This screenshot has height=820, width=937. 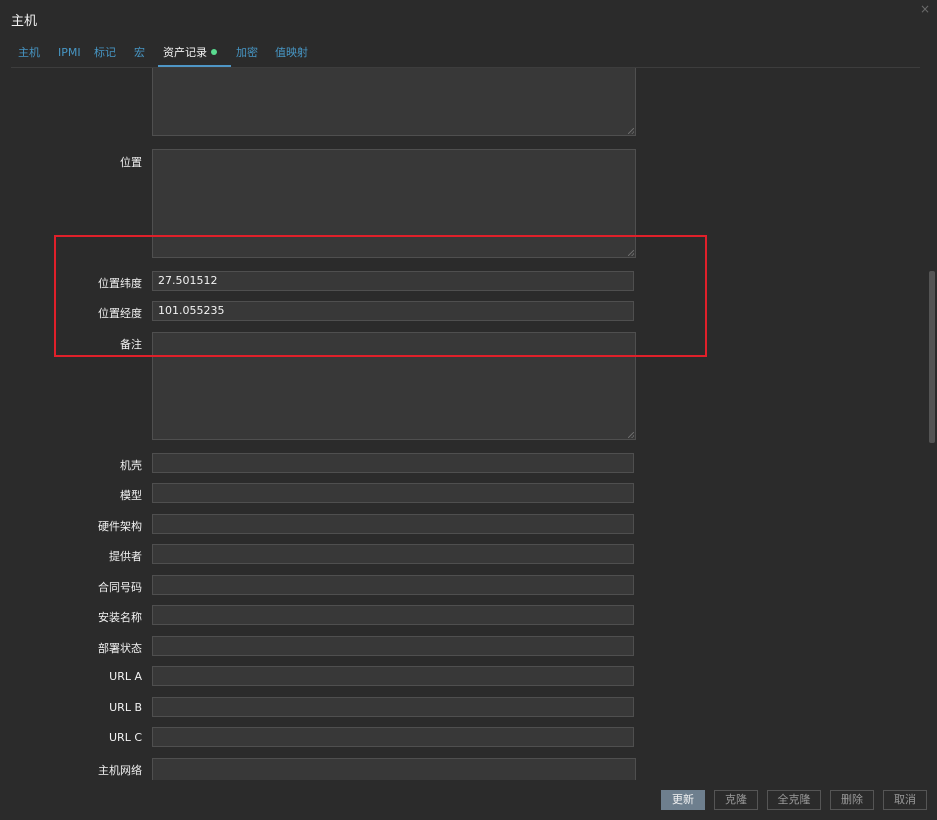 What do you see at coordinates (394, 102) in the screenshot?
I see `previous-textarea` at bounding box center [394, 102].